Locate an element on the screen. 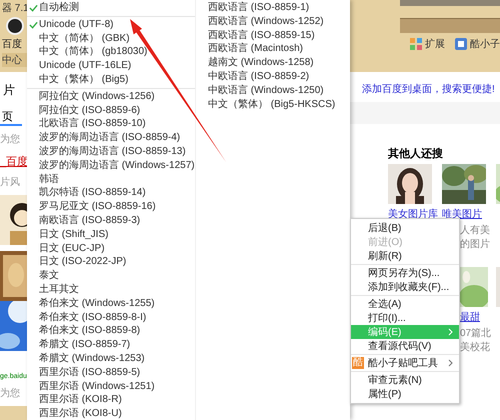 The height and width of the screenshot is (420, 500). window-title: 器 7.1 is located at coordinates (14, 8).